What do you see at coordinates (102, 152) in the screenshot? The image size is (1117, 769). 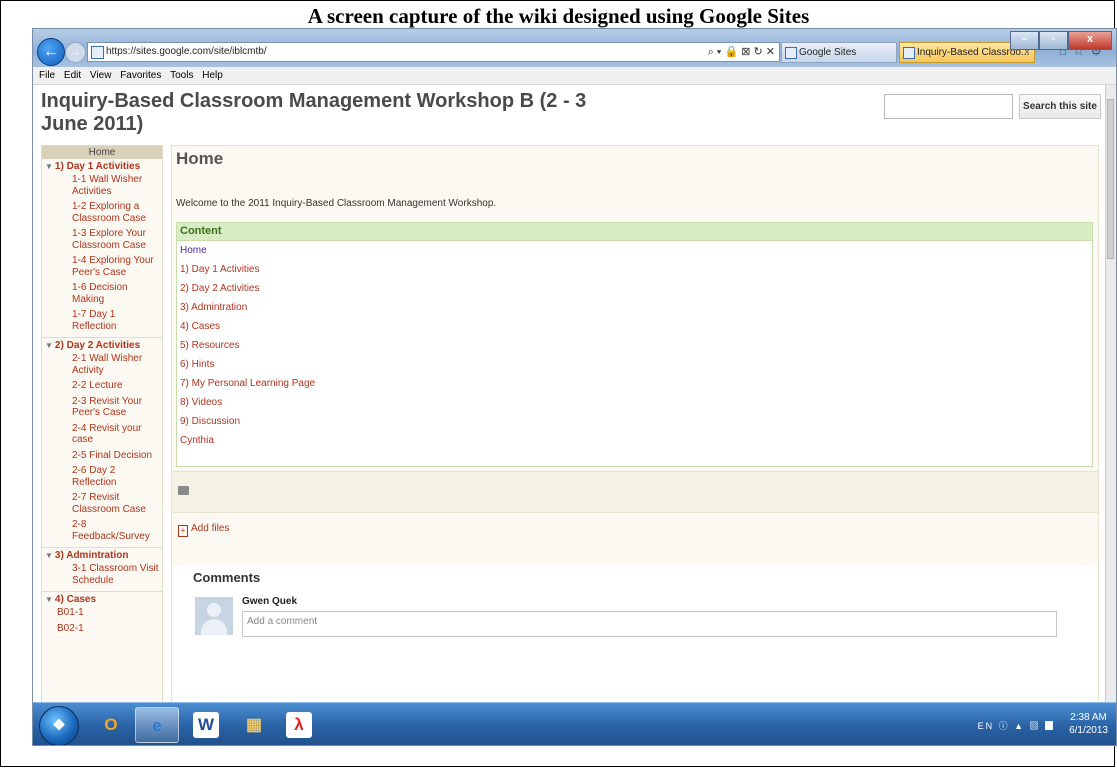 I see `sidebar-item-home: Home` at bounding box center [102, 152].